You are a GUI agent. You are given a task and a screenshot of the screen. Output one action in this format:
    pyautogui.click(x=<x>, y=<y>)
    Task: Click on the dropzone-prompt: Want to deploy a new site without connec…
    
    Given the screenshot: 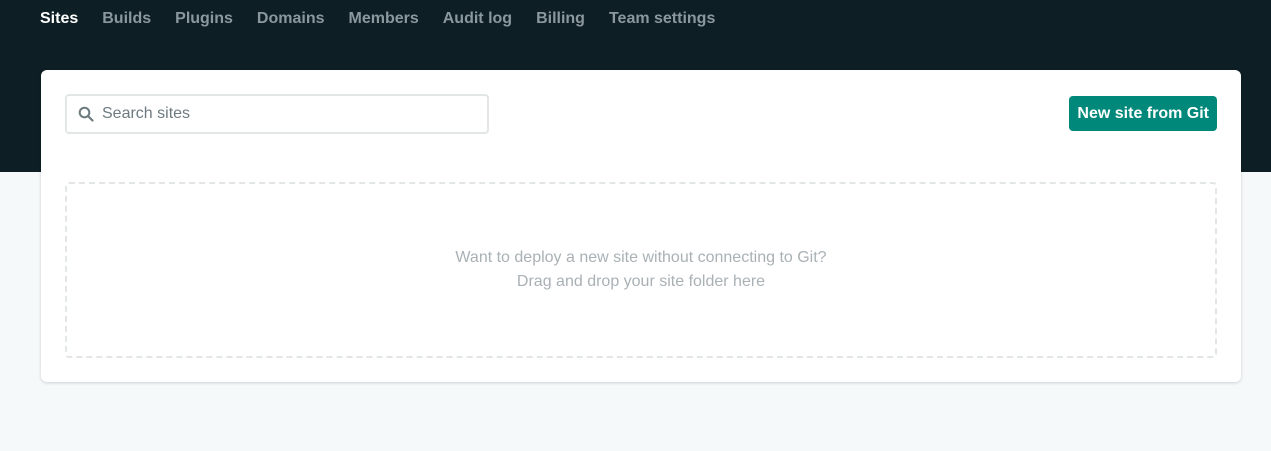 What is the action you would take?
    pyautogui.click(x=641, y=257)
    